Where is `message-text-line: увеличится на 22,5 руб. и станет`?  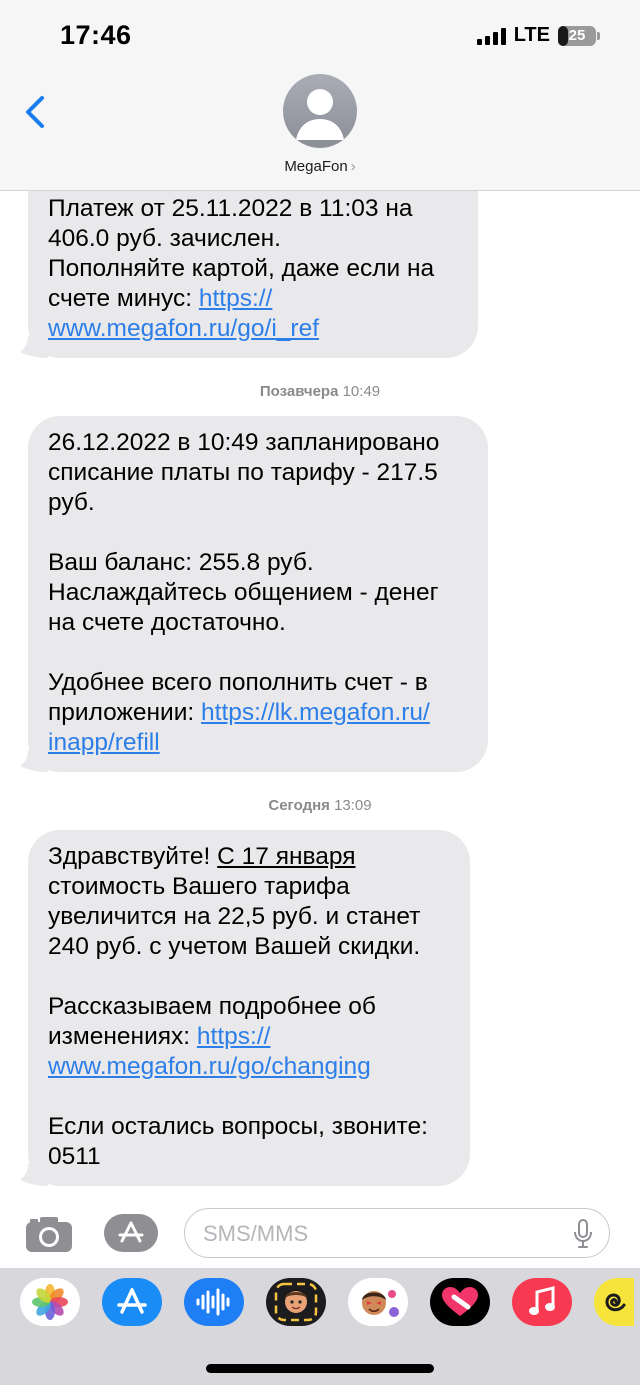
message-text-line: увеличится на 22,5 руб. и станет is located at coordinates (234, 916).